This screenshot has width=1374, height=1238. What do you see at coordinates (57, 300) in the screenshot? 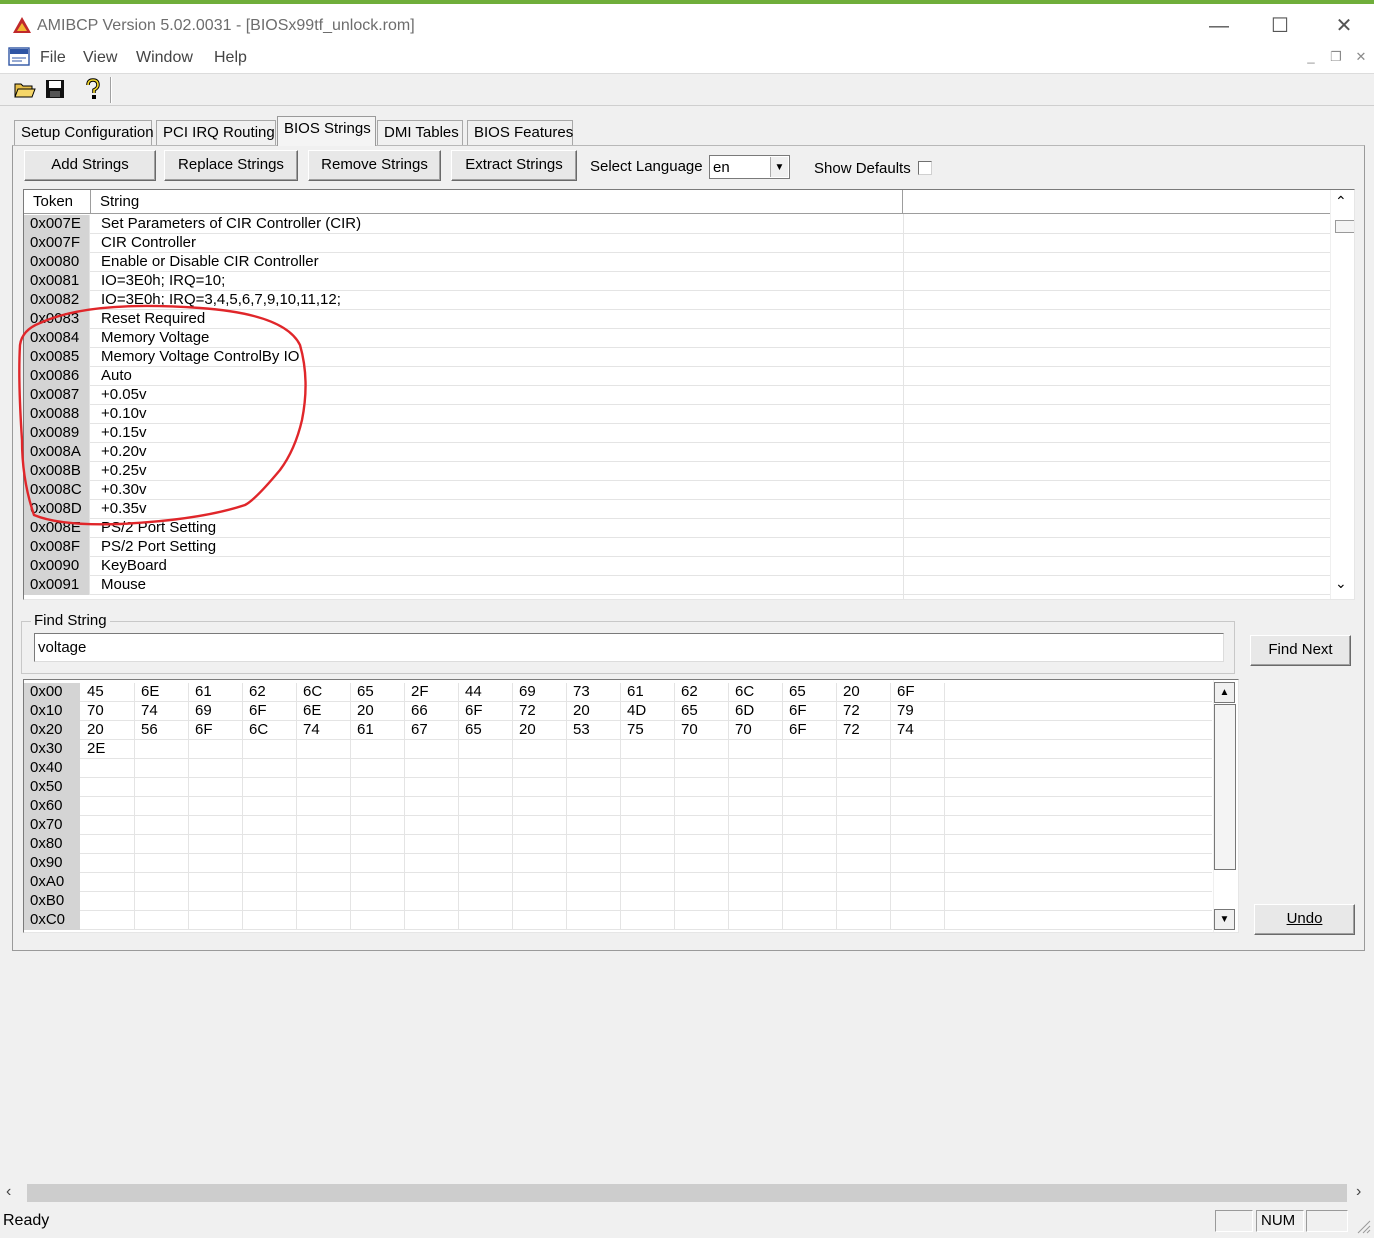
I see `token-cell: 0x0082` at bounding box center [57, 300].